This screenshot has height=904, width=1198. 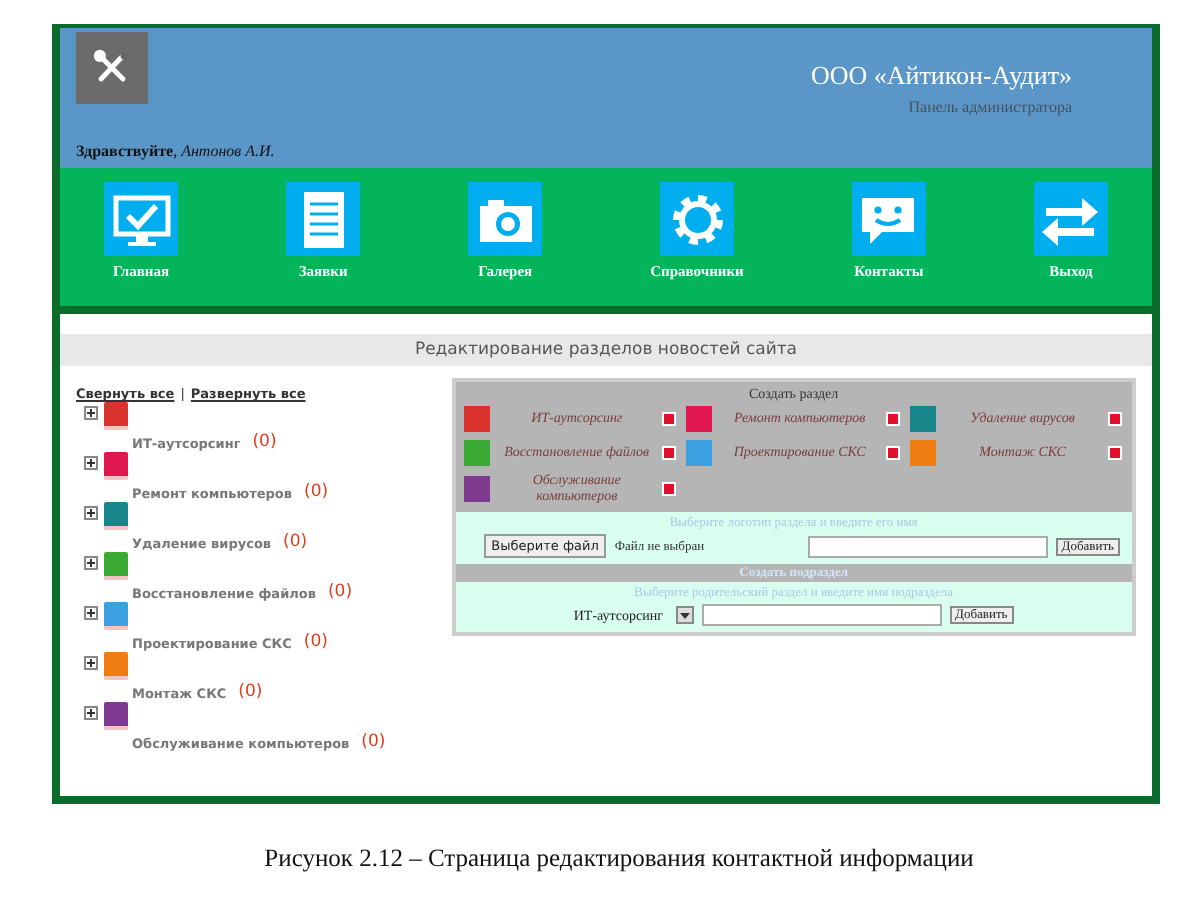 I want to click on arrows-icon, so click(x=1070, y=219).